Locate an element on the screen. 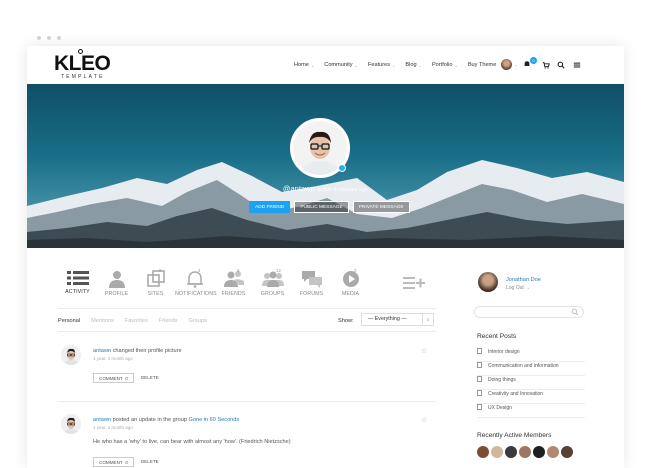 The width and height of the screenshot is (650, 468). tab-profile: PROFILE is located at coordinates (116, 283).